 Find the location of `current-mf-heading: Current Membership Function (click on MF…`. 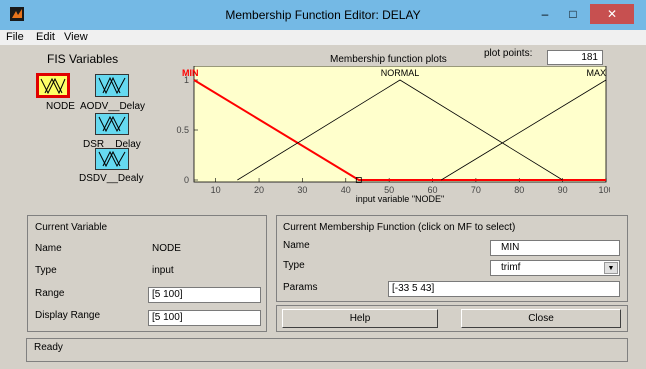

current-mf-heading: Current Membership Function (click on MF… is located at coordinates (399, 227).